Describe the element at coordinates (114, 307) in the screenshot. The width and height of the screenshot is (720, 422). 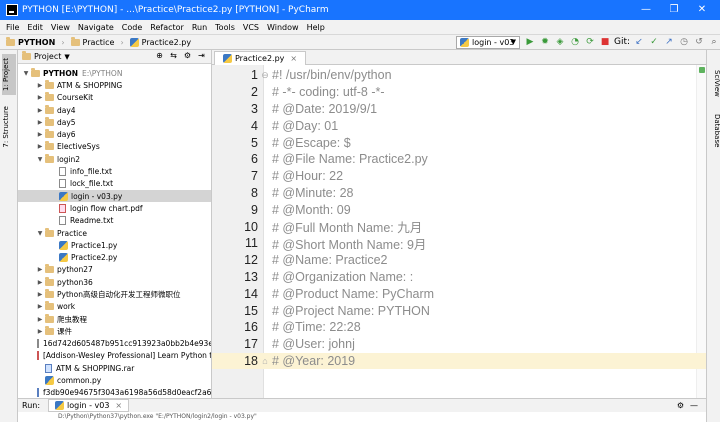
I see `tree-folder: ▶ work` at that location.